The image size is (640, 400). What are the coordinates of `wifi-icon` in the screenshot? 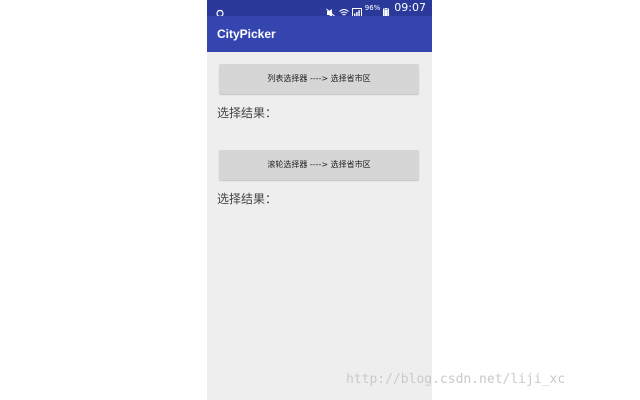 It's located at (343, 10).